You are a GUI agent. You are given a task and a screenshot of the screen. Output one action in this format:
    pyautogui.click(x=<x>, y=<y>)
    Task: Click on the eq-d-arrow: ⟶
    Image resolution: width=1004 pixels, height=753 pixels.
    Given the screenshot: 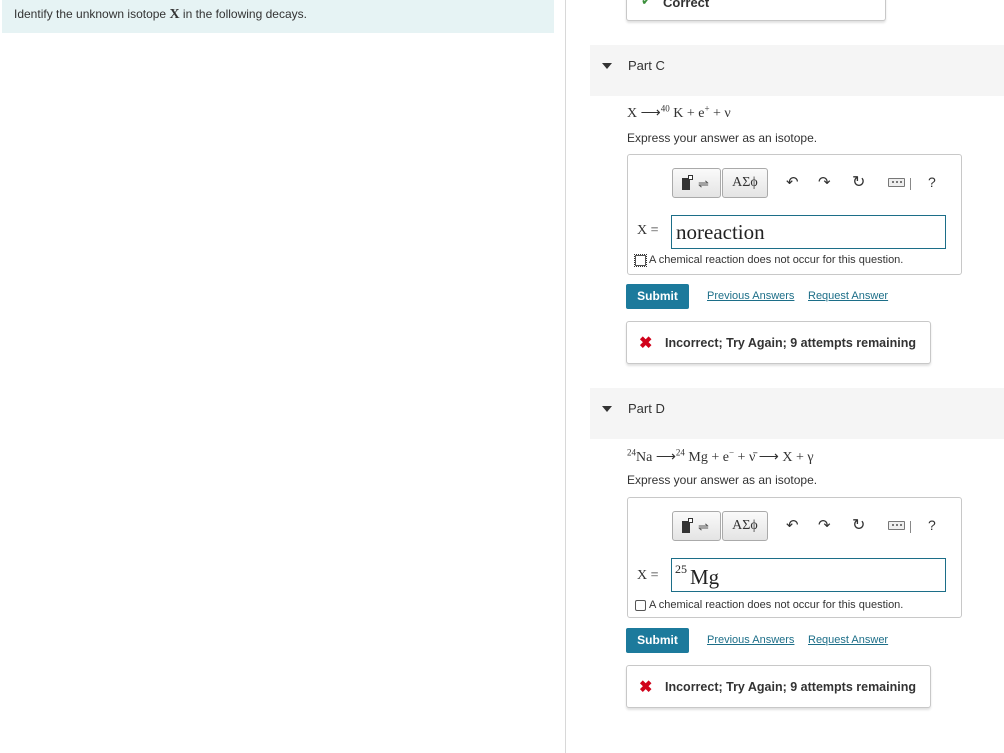 What is the action you would take?
    pyautogui.click(x=665, y=457)
    